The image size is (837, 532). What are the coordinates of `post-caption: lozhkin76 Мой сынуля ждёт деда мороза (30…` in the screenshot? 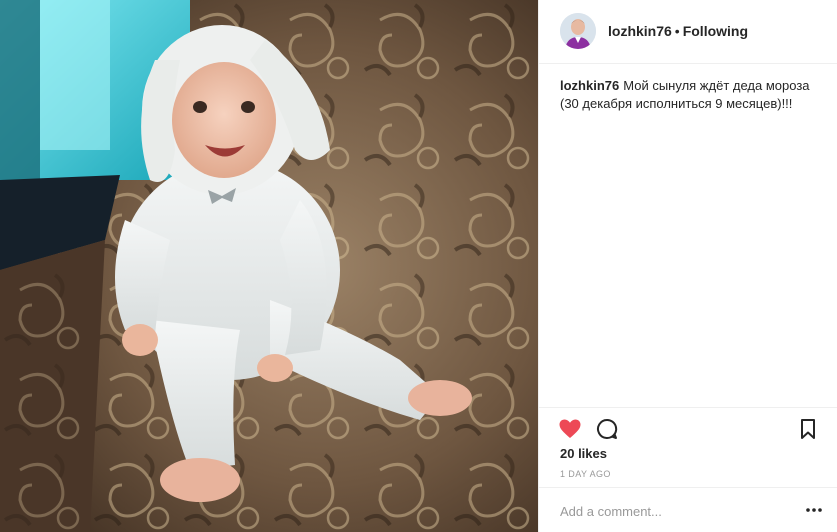 It's located at (692, 95).